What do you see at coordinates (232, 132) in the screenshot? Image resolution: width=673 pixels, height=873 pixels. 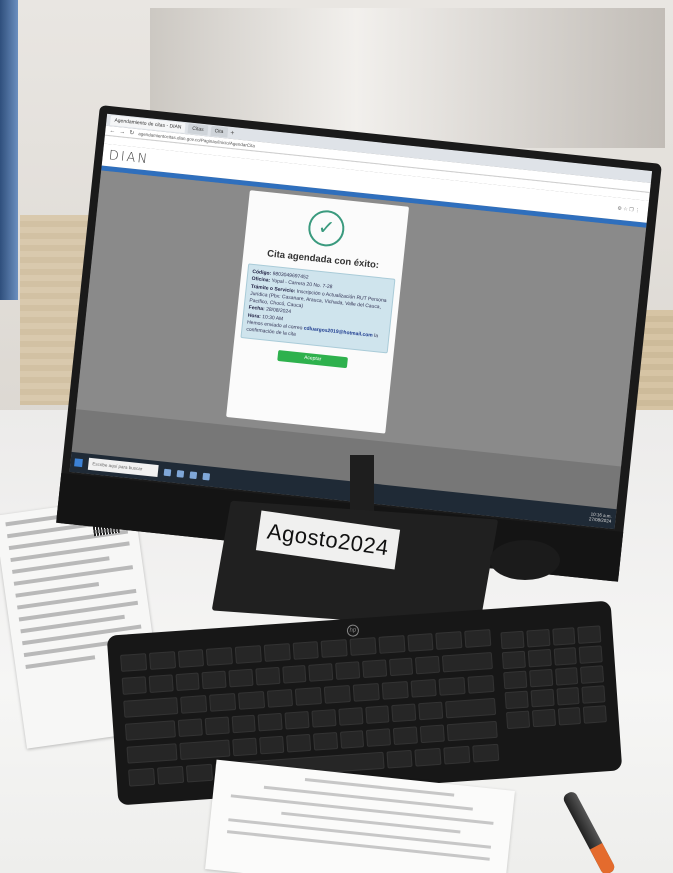 I see `new-tab-button: +` at bounding box center [232, 132].